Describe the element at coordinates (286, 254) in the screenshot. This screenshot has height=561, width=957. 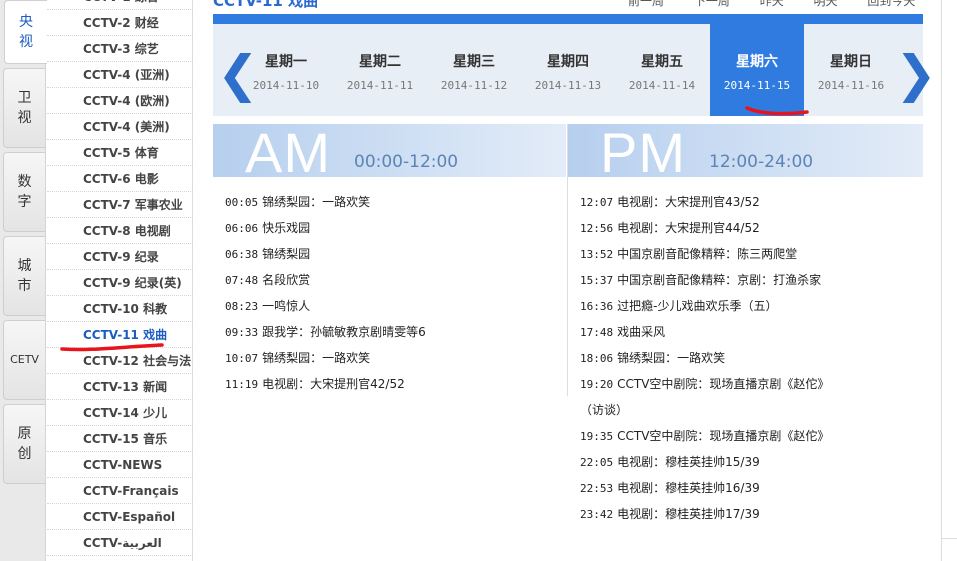
I see `program-title: 锦绣梨园` at that location.